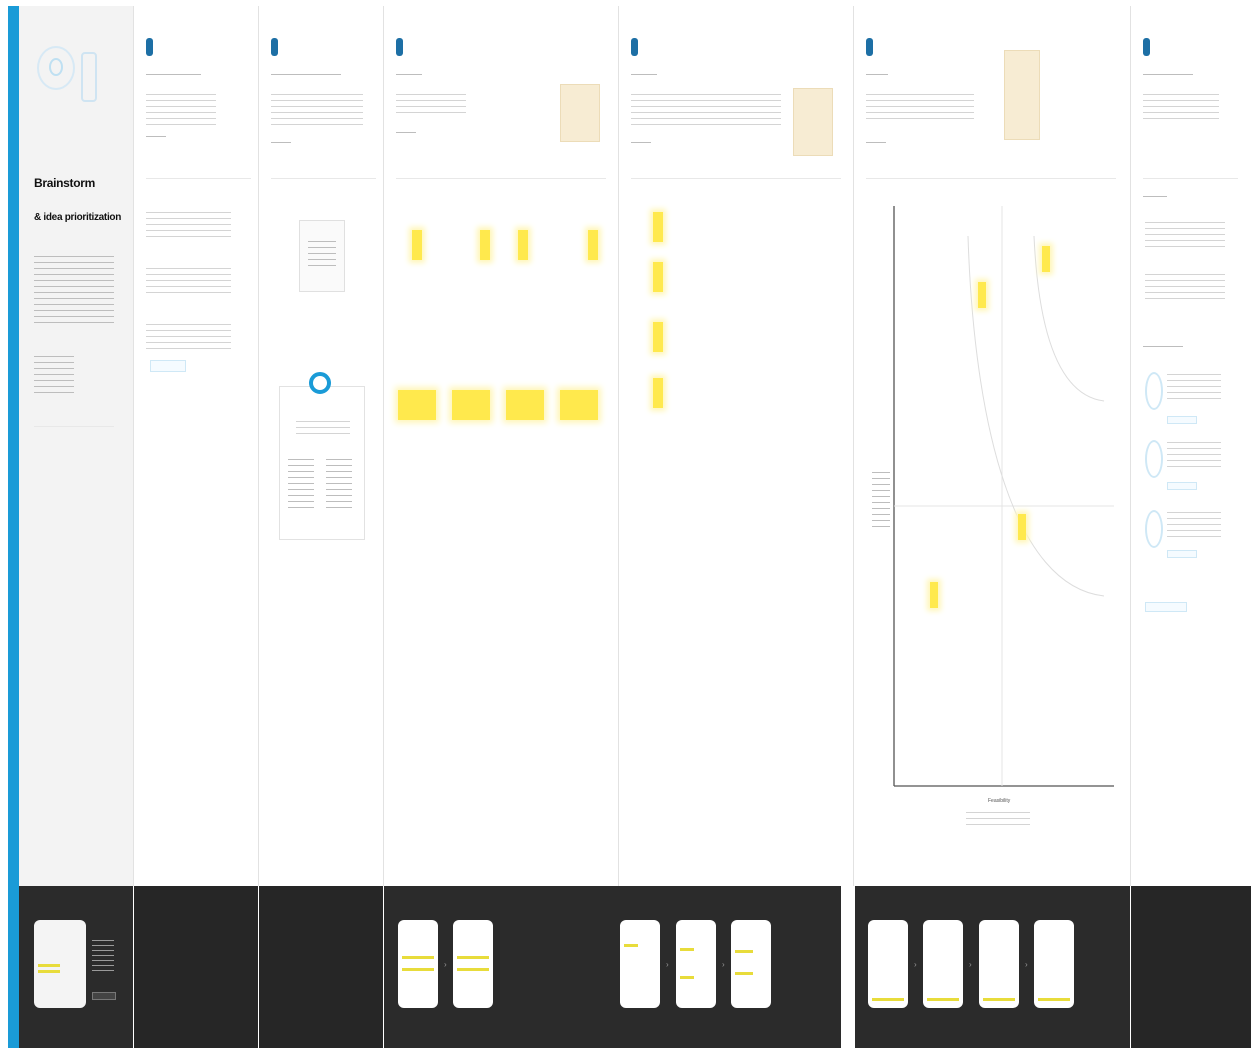 This screenshot has height=1048, width=1251. I want to click on curve-line, so click(1036, 416).